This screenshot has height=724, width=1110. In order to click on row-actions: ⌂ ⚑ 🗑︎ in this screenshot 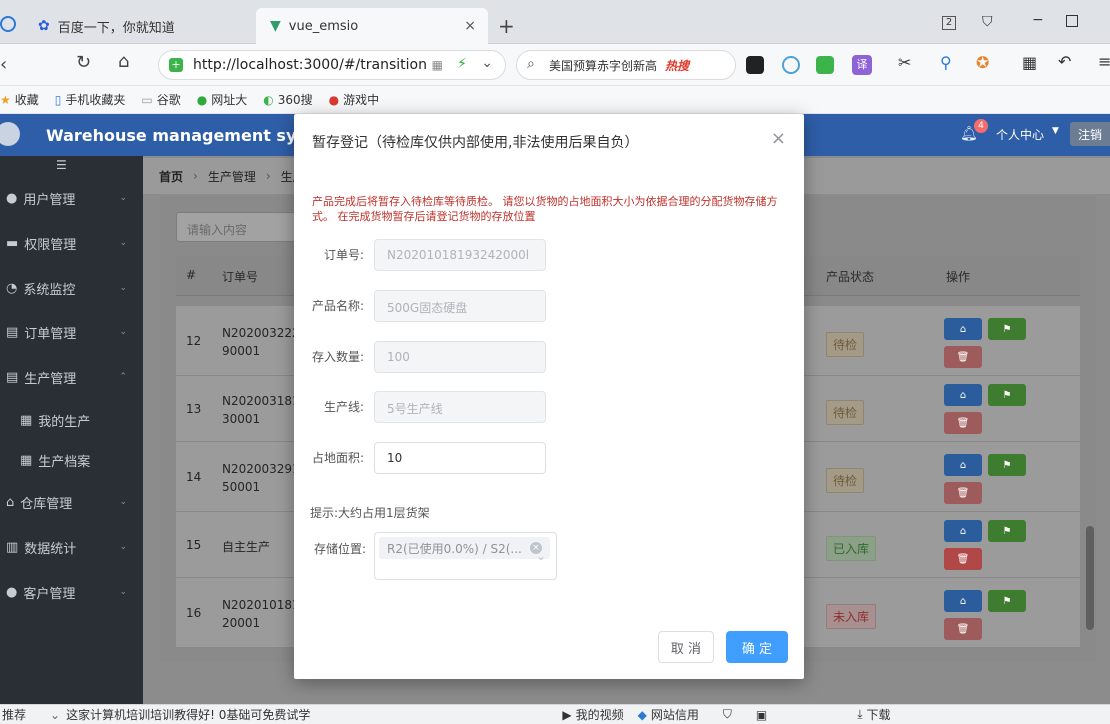, I will do `click(989, 409)`.